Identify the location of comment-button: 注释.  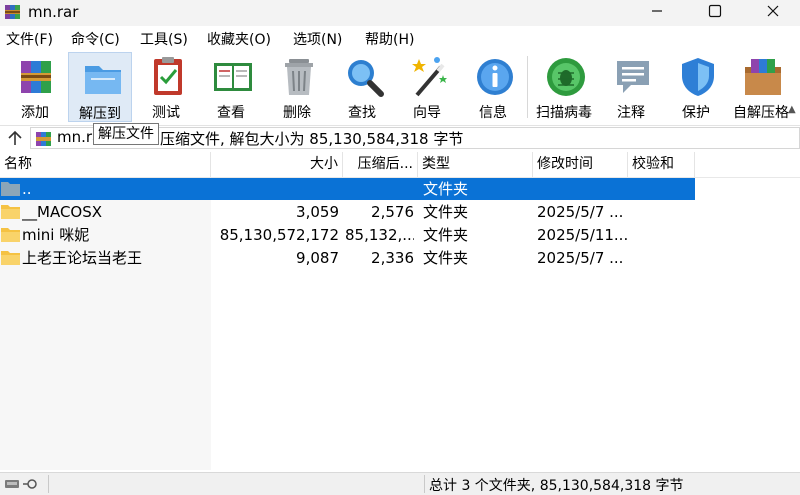
(631, 87).